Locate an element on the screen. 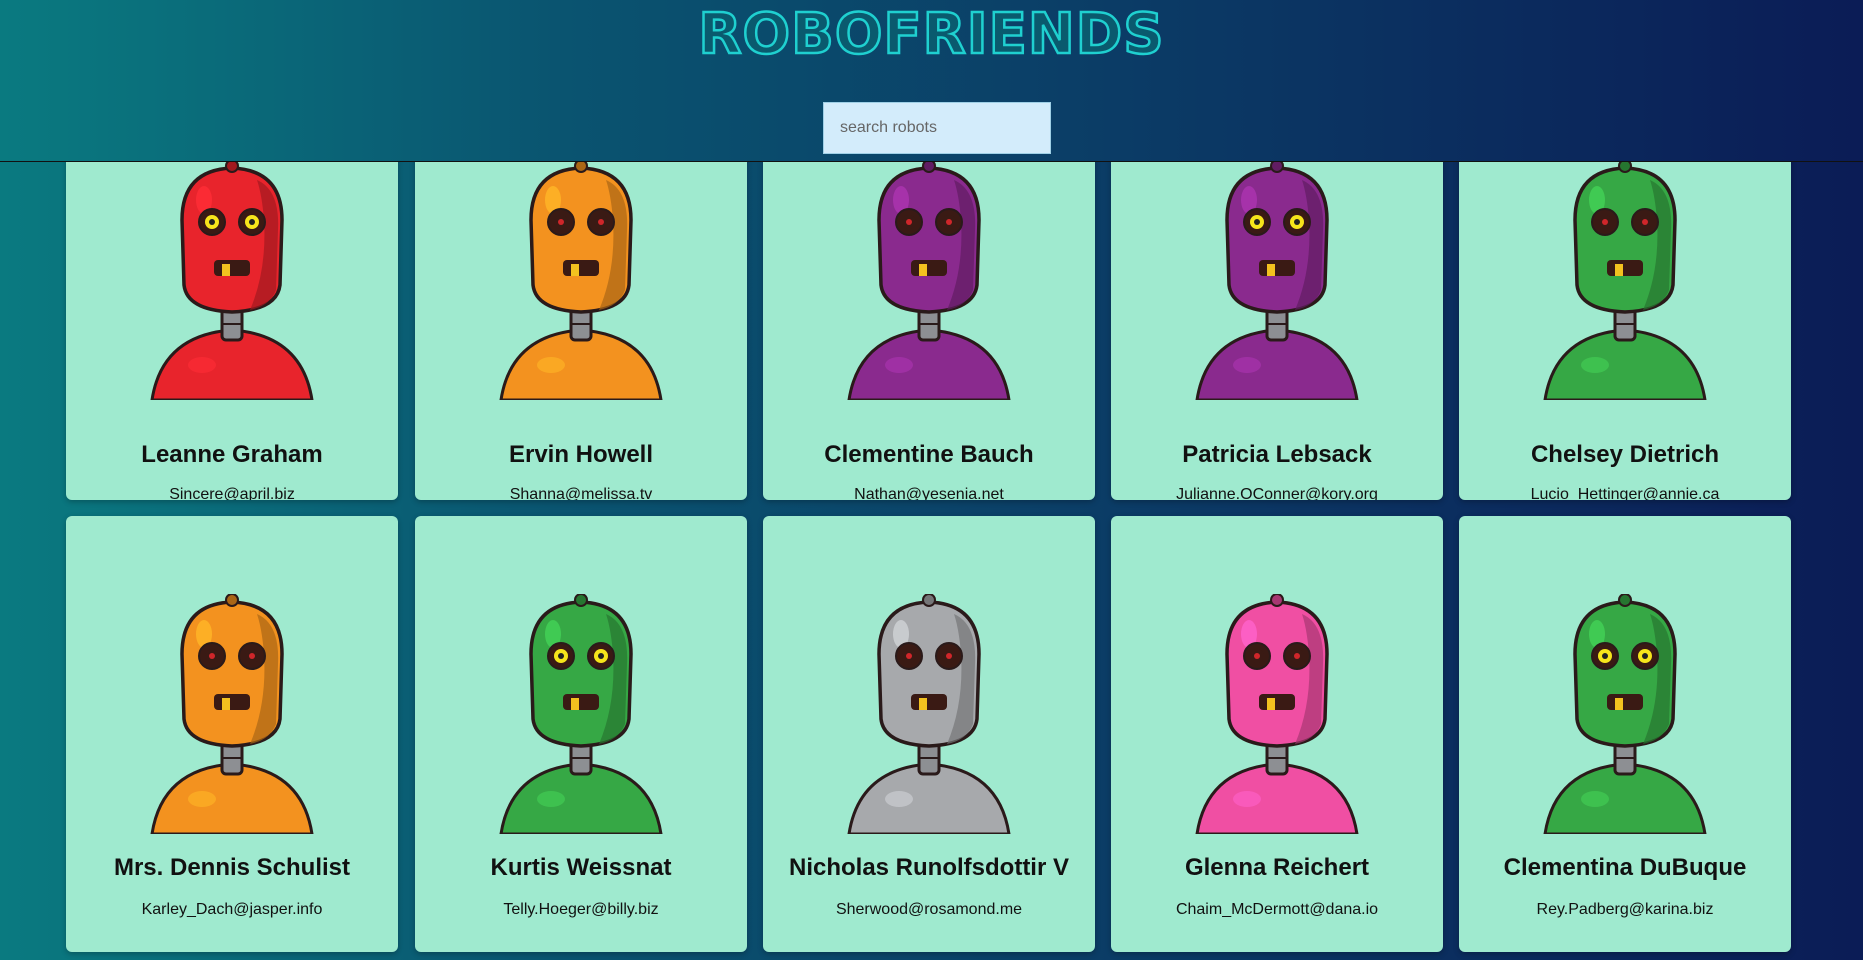 This screenshot has height=960, width=1863. app-logo: ROBOFRIENDS is located at coordinates (931, 34).